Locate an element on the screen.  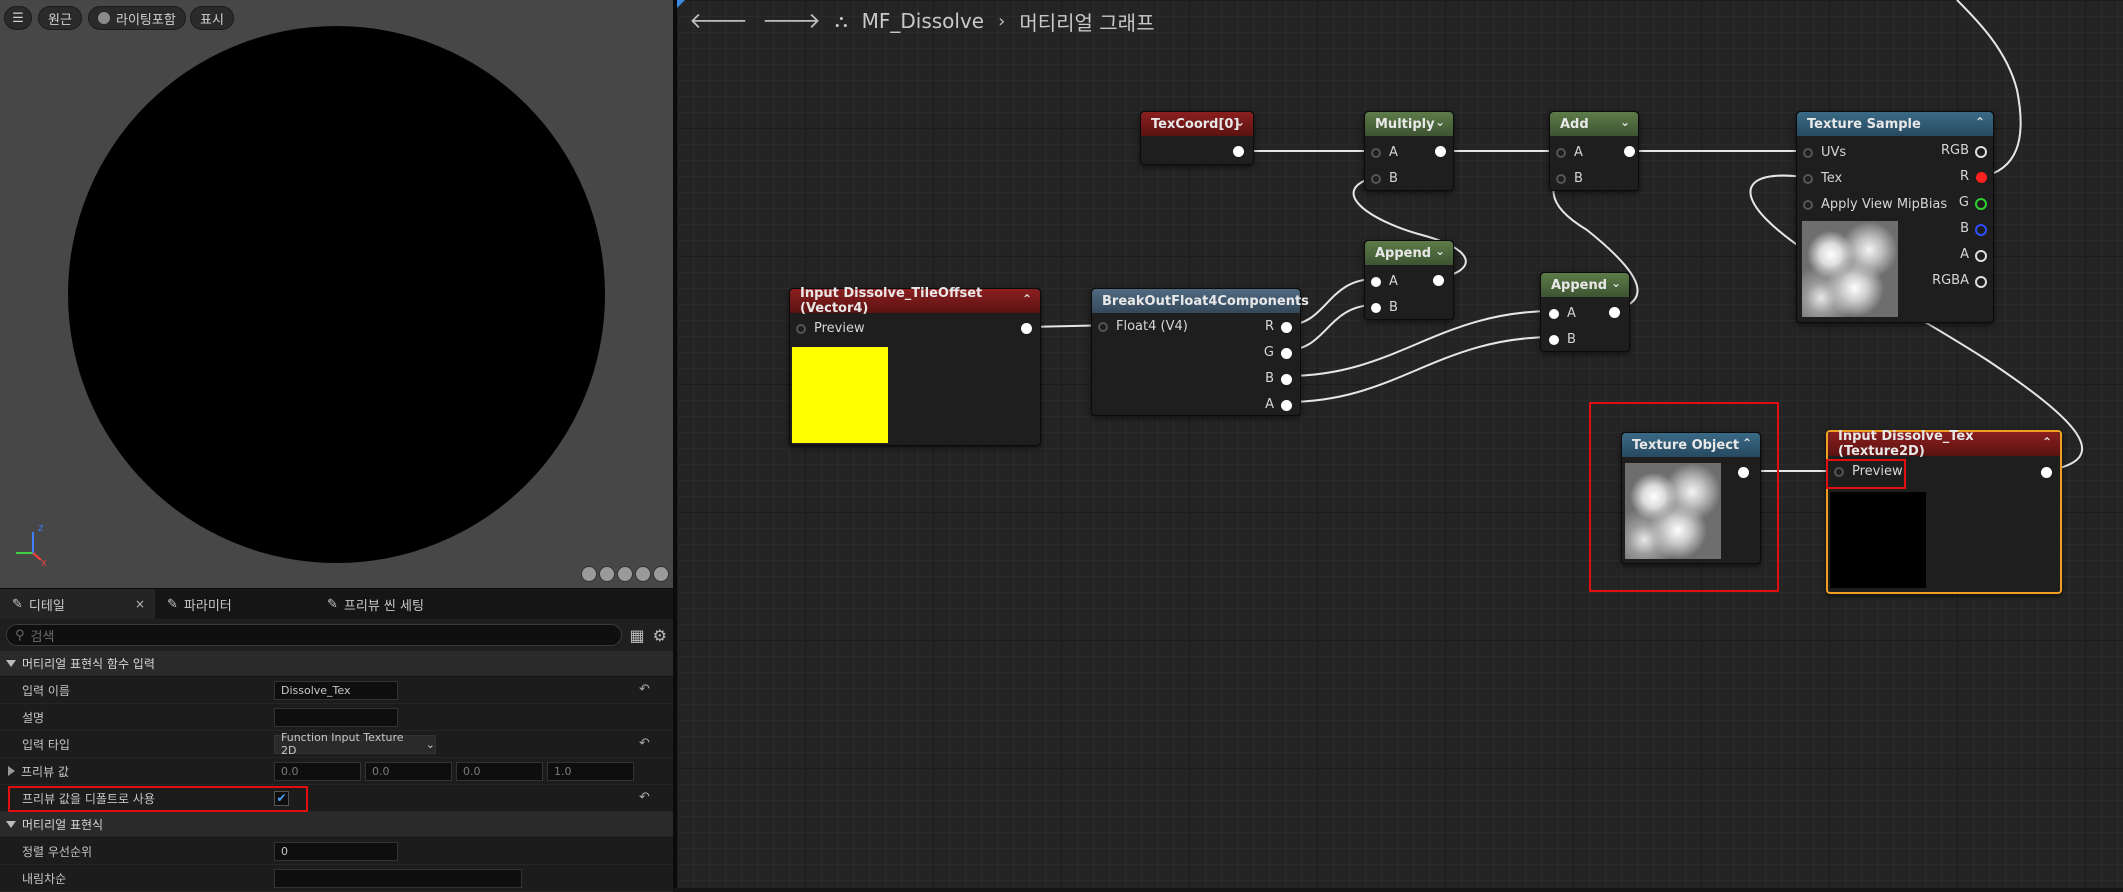
close-tab-icon: × is located at coordinates (140, 604).